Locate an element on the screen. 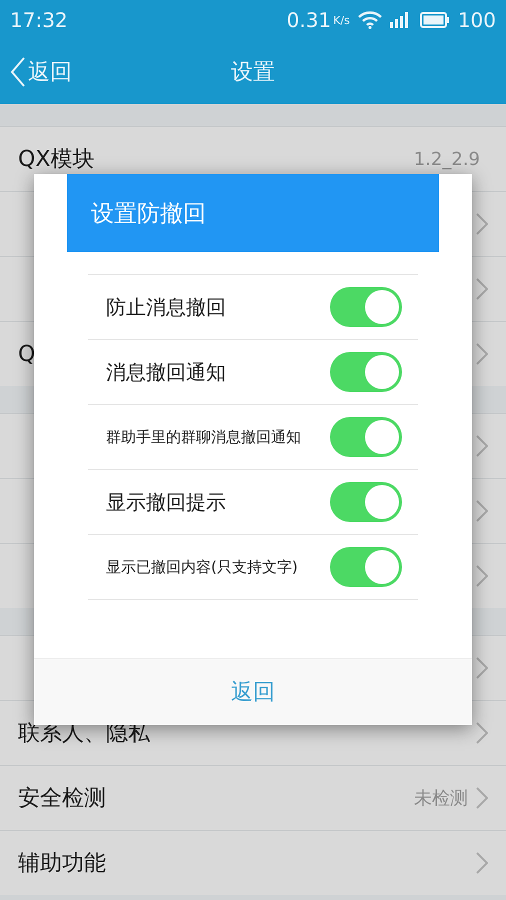  wifi-icon is located at coordinates (370, 20).